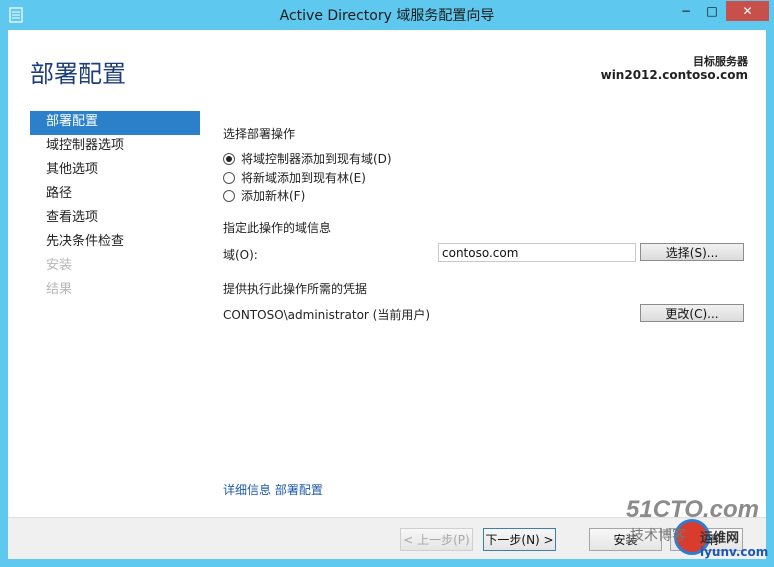 This screenshot has height=567, width=774. I want to click on nav-item-dc-options: 域控制器选项, so click(115, 147).